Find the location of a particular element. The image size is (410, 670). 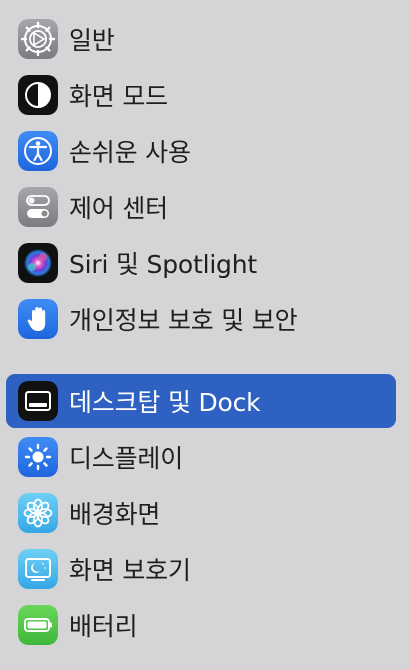

sidebar-item-label: 일반 is located at coordinates (92, 40).